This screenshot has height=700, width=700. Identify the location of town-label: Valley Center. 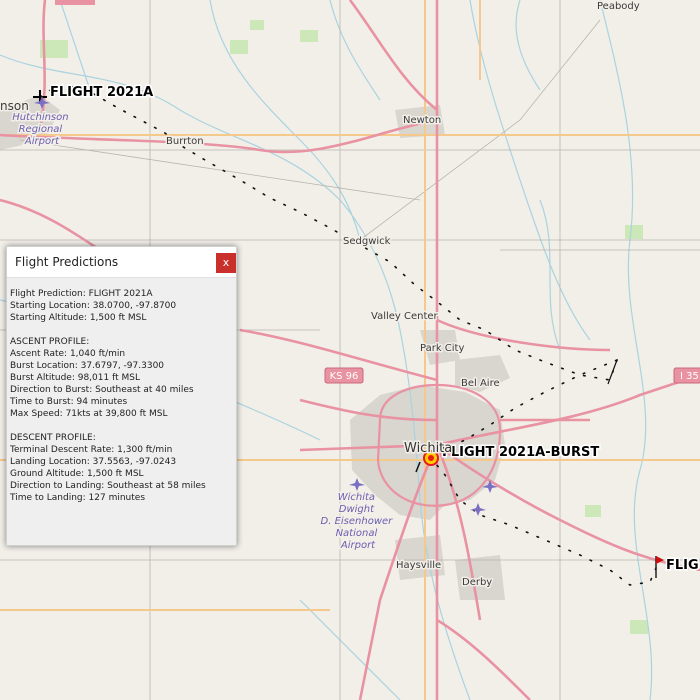
(405, 316).